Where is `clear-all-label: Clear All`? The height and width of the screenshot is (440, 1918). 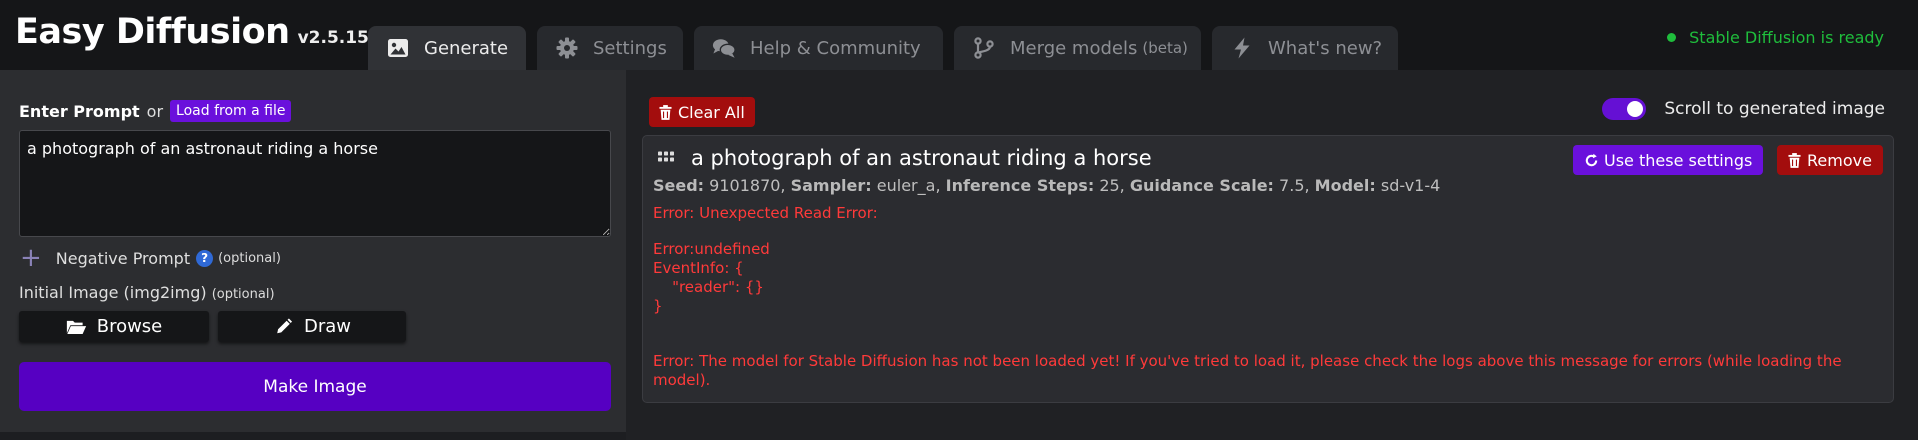 clear-all-label: Clear All is located at coordinates (711, 112).